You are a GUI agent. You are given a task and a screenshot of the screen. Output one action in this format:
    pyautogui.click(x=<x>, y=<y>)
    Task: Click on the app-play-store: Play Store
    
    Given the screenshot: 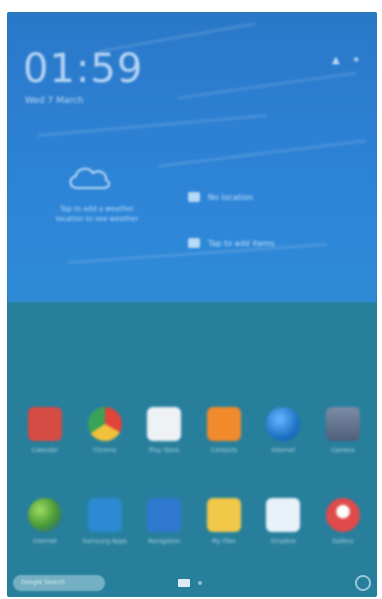 What is the action you would take?
    pyautogui.click(x=164, y=430)
    